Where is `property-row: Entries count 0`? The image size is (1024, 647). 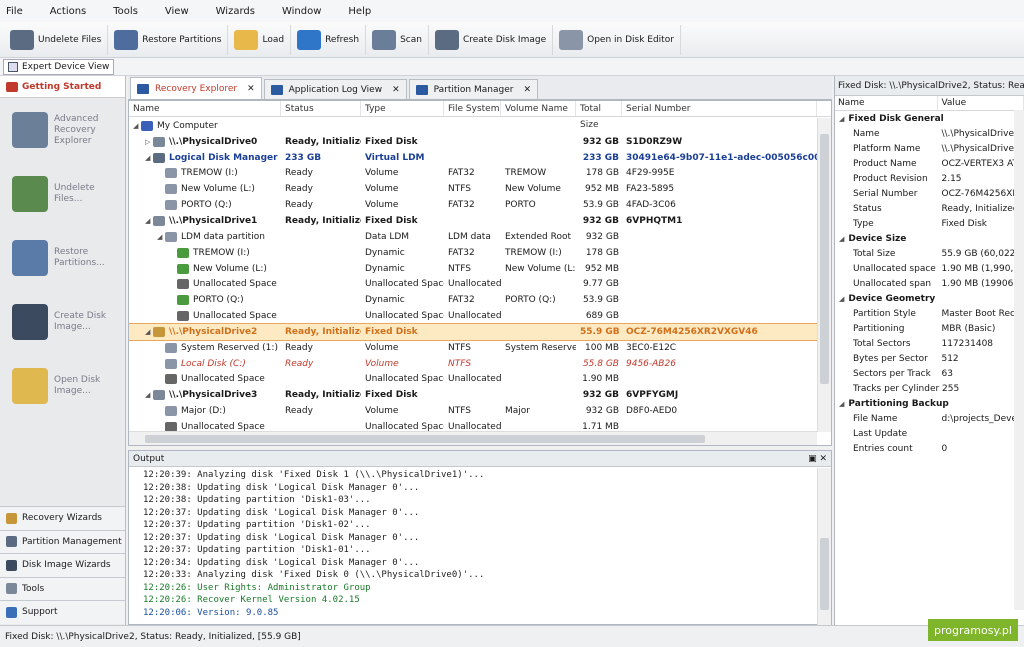
property-row: Entries count 0 is located at coordinates (929, 448).